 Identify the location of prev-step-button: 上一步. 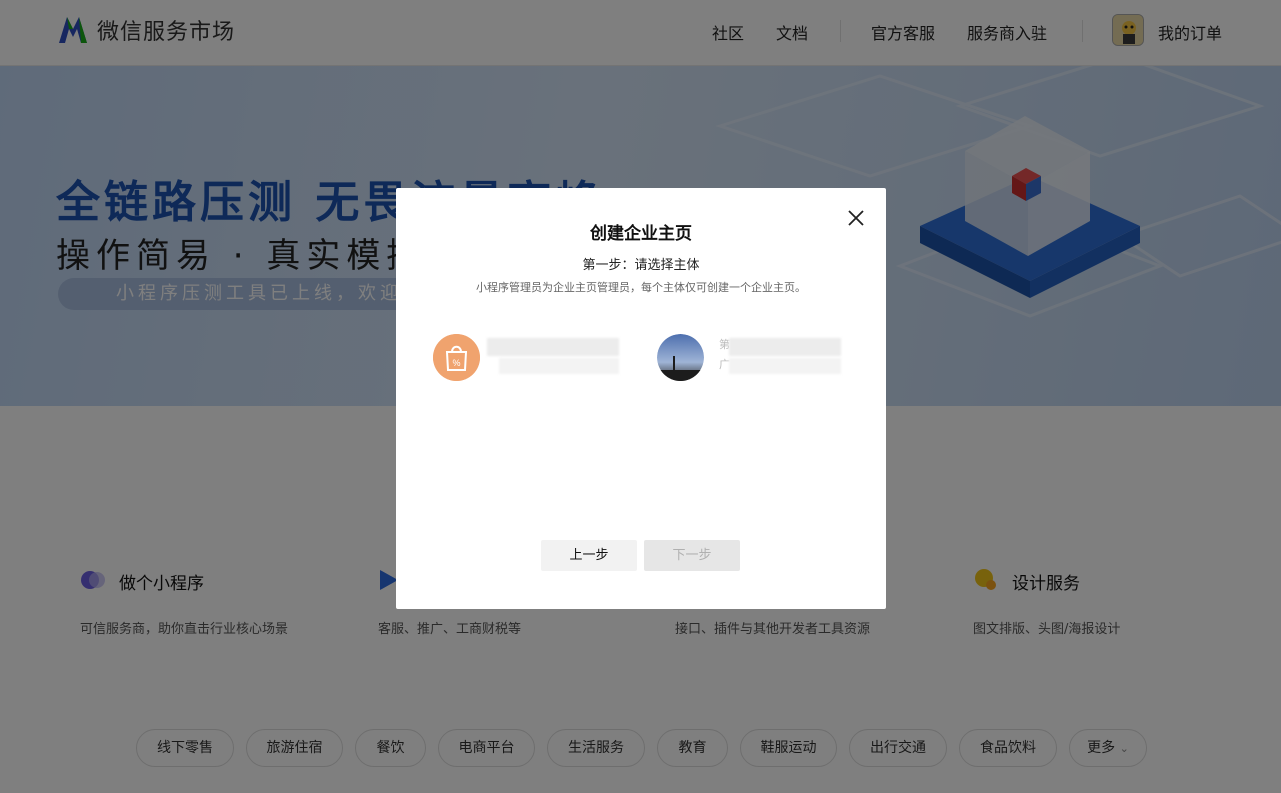
(589, 555).